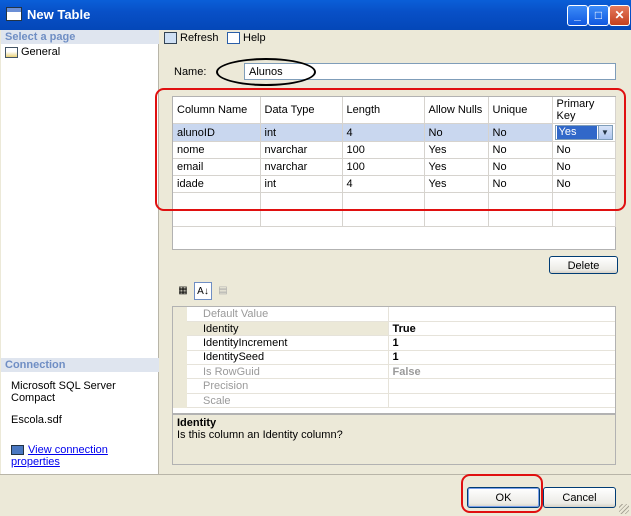  What do you see at coordinates (583, 265) in the screenshot?
I see `delete-button: Delete` at bounding box center [583, 265].